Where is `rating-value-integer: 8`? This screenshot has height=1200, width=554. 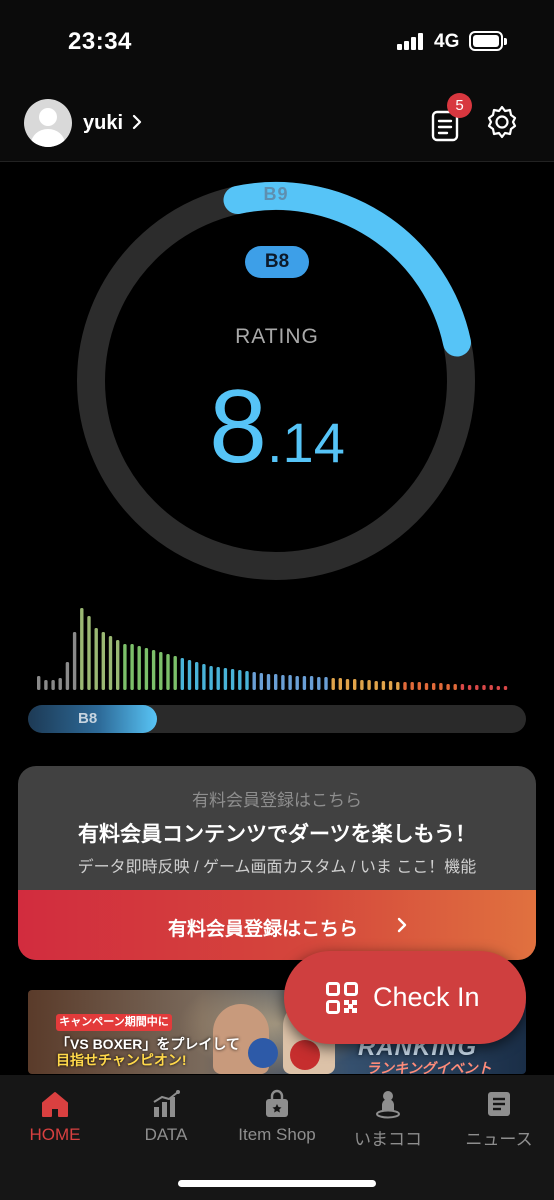
rating-value-integer: 8 is located at coordinates (238, 427).